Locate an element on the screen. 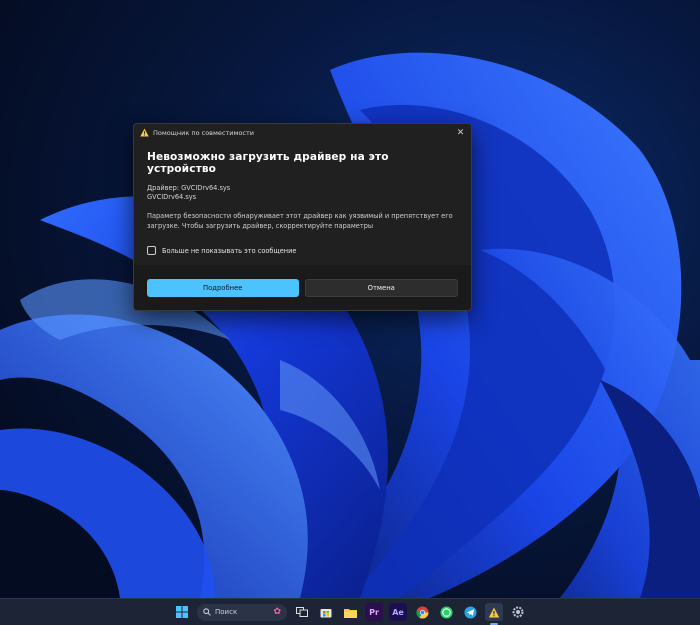 The image size is (700, 625). file-explorer-icon is located at coordinates (350, 612).